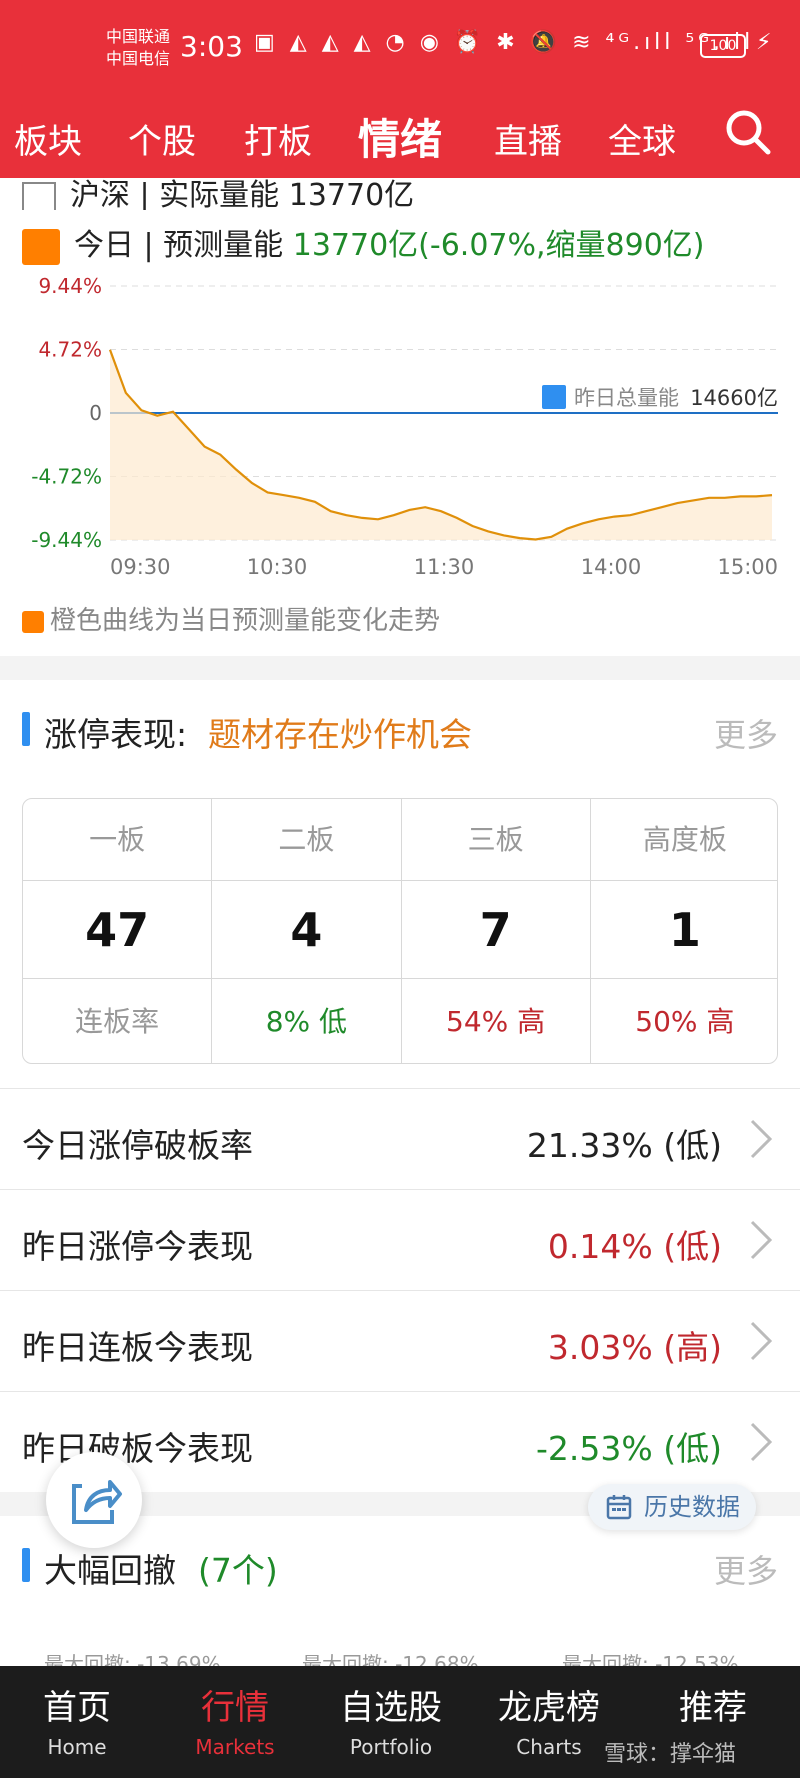 The width and height of the screenshot is (800, 1778). What do you see at coordinates (496, 839) in the screenshot?
I see `header-board-3: 三板` at bounding box center [496, 839].